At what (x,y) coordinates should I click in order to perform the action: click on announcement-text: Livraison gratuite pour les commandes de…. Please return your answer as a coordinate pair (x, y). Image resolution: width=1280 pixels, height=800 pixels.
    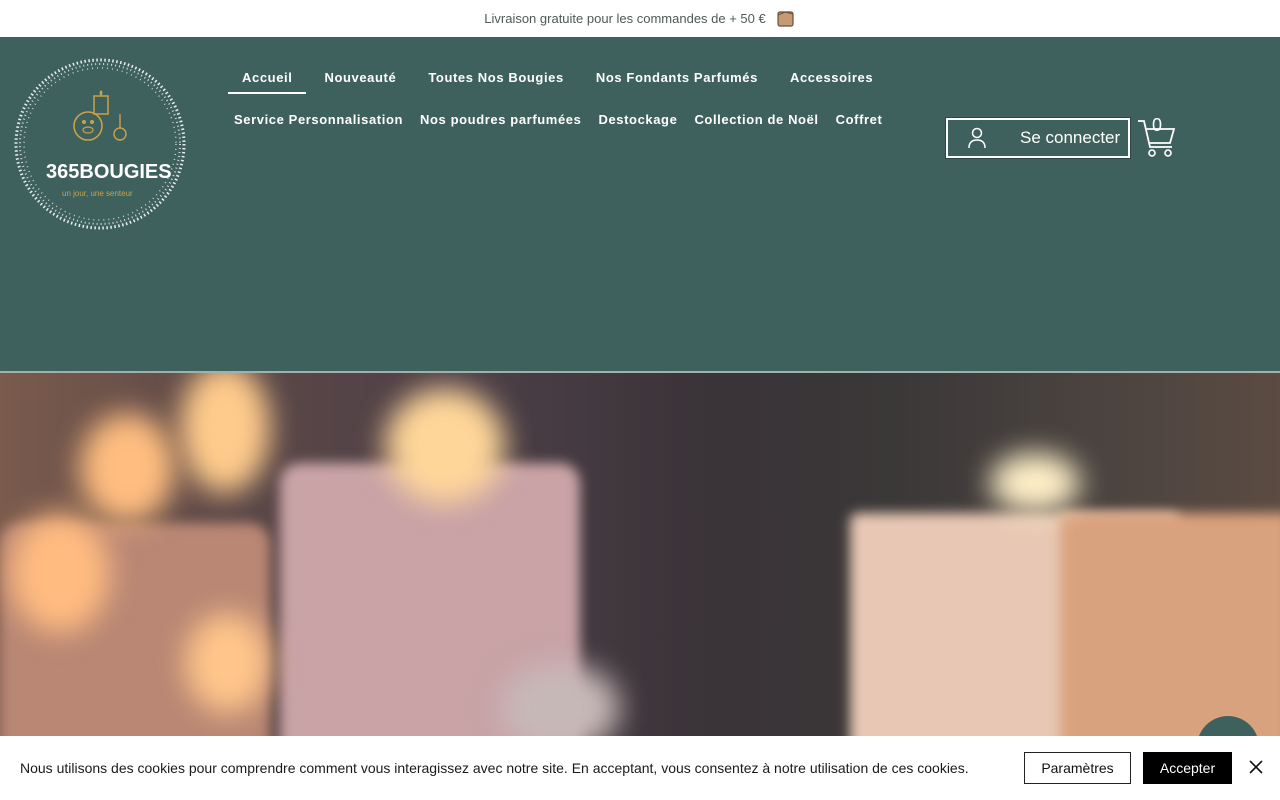
    Looking at the image, I should click on (625, 18).